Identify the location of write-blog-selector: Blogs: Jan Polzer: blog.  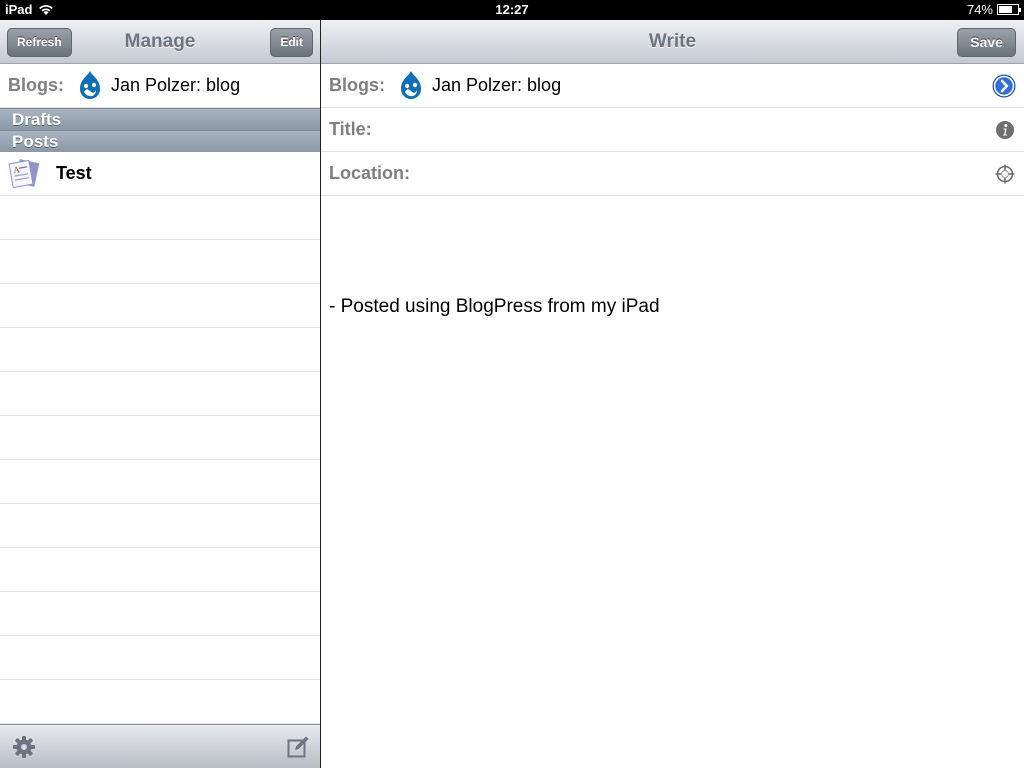
(672, 86).